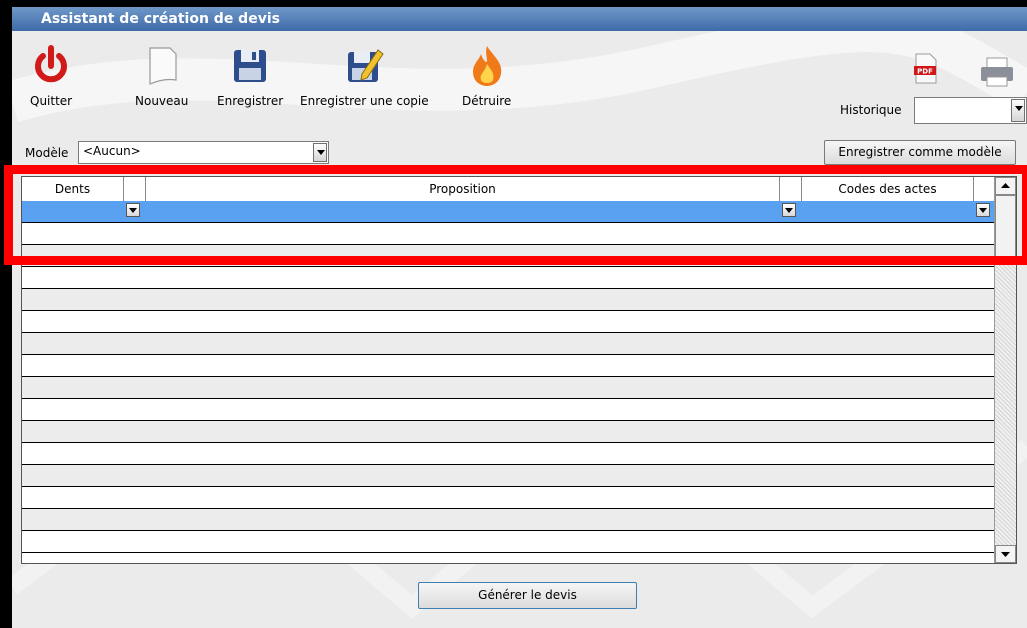 Image resolution: width=1027 pixels, height=628 pixels. What do you see at coordinates (364, 101) in the screenshot?
I see `save-copy-label: Enregistrer une copie` at bounding box center [364, 101].